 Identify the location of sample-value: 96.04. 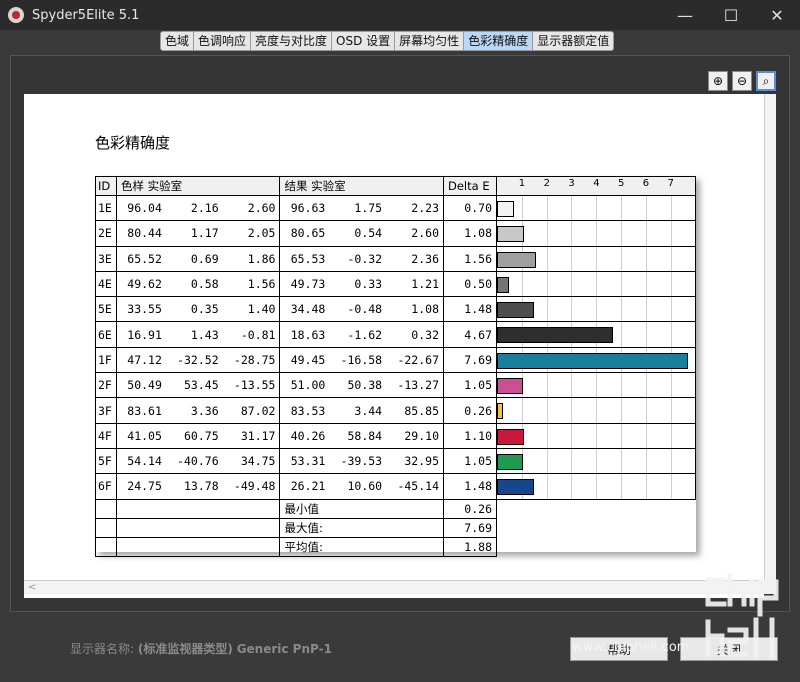
(140, 208).